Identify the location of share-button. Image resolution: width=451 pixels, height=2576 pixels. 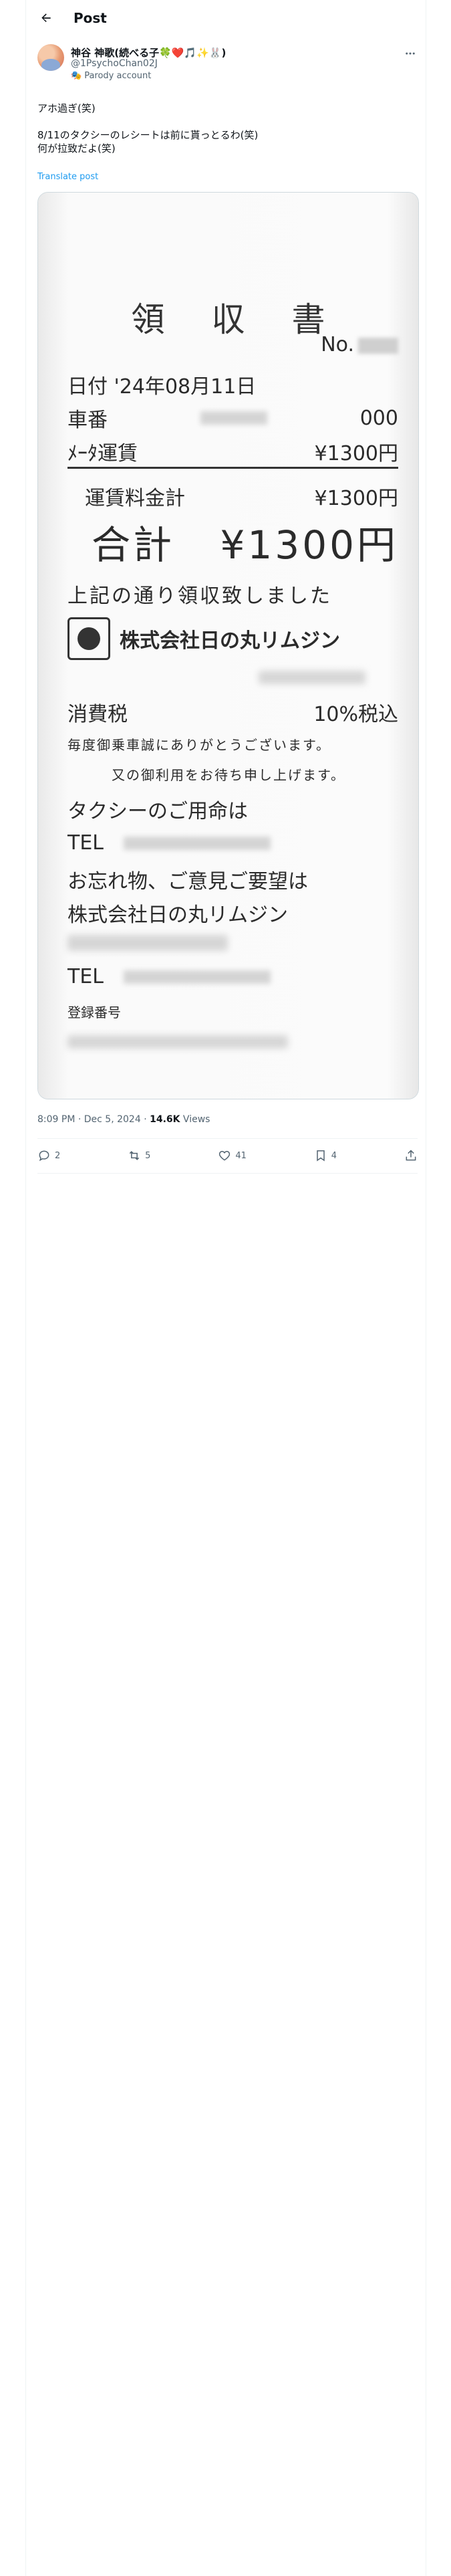
(411, 1155).